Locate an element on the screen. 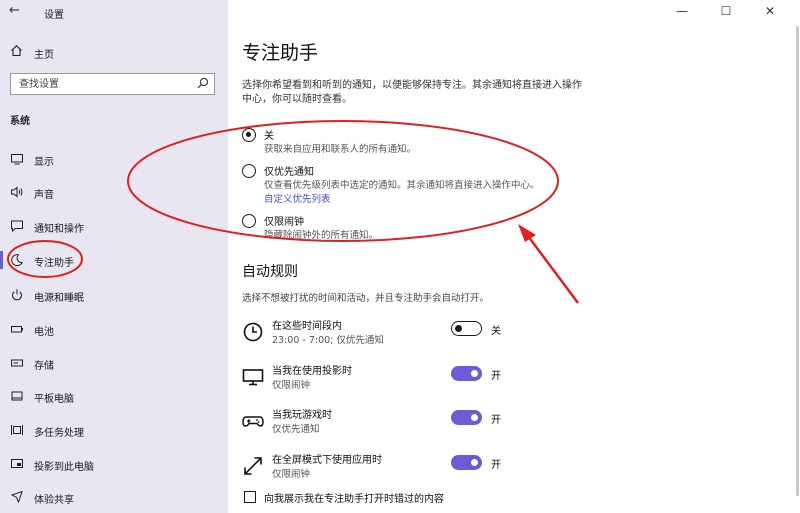  sidebar-item-label: 专注助手 is located at coordinates (54, 263).